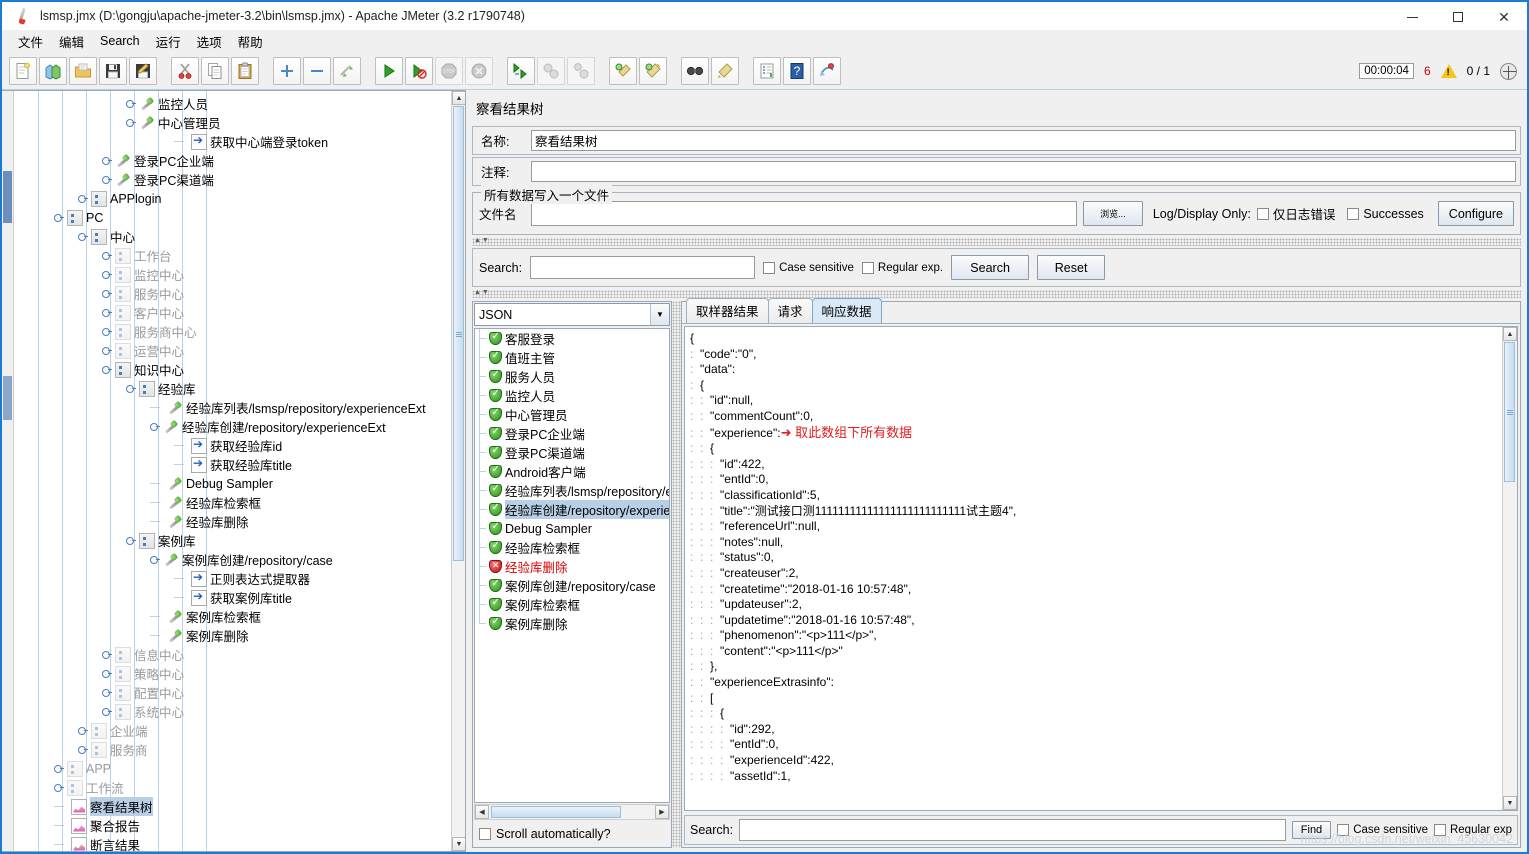 The image size is (1529, 854). I want to click on start-no-pauses-icon, so click(419, 70).